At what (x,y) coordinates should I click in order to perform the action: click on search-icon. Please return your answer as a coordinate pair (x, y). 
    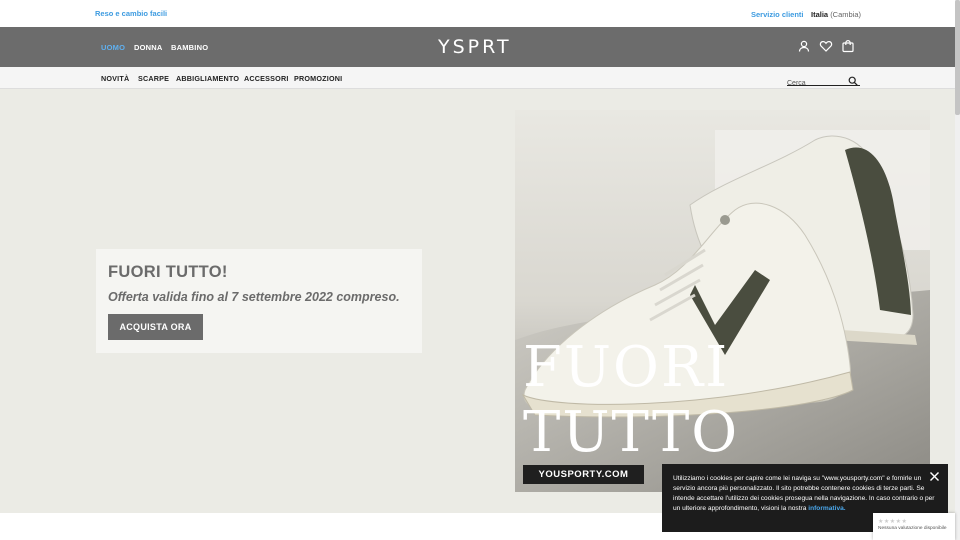
    Looking at the image, I should click on (853, 79).